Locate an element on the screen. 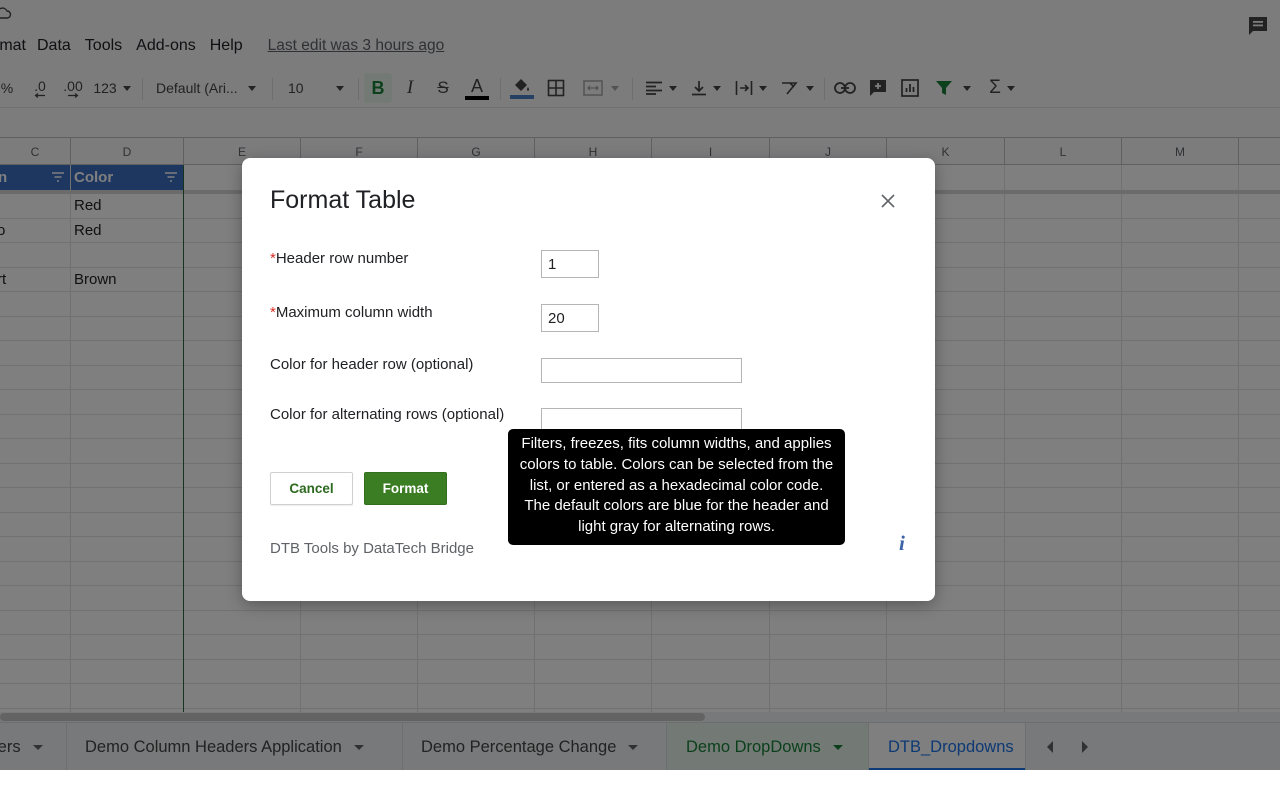  header-row-number-label: *Header row number is located at coordinates (339, 258).